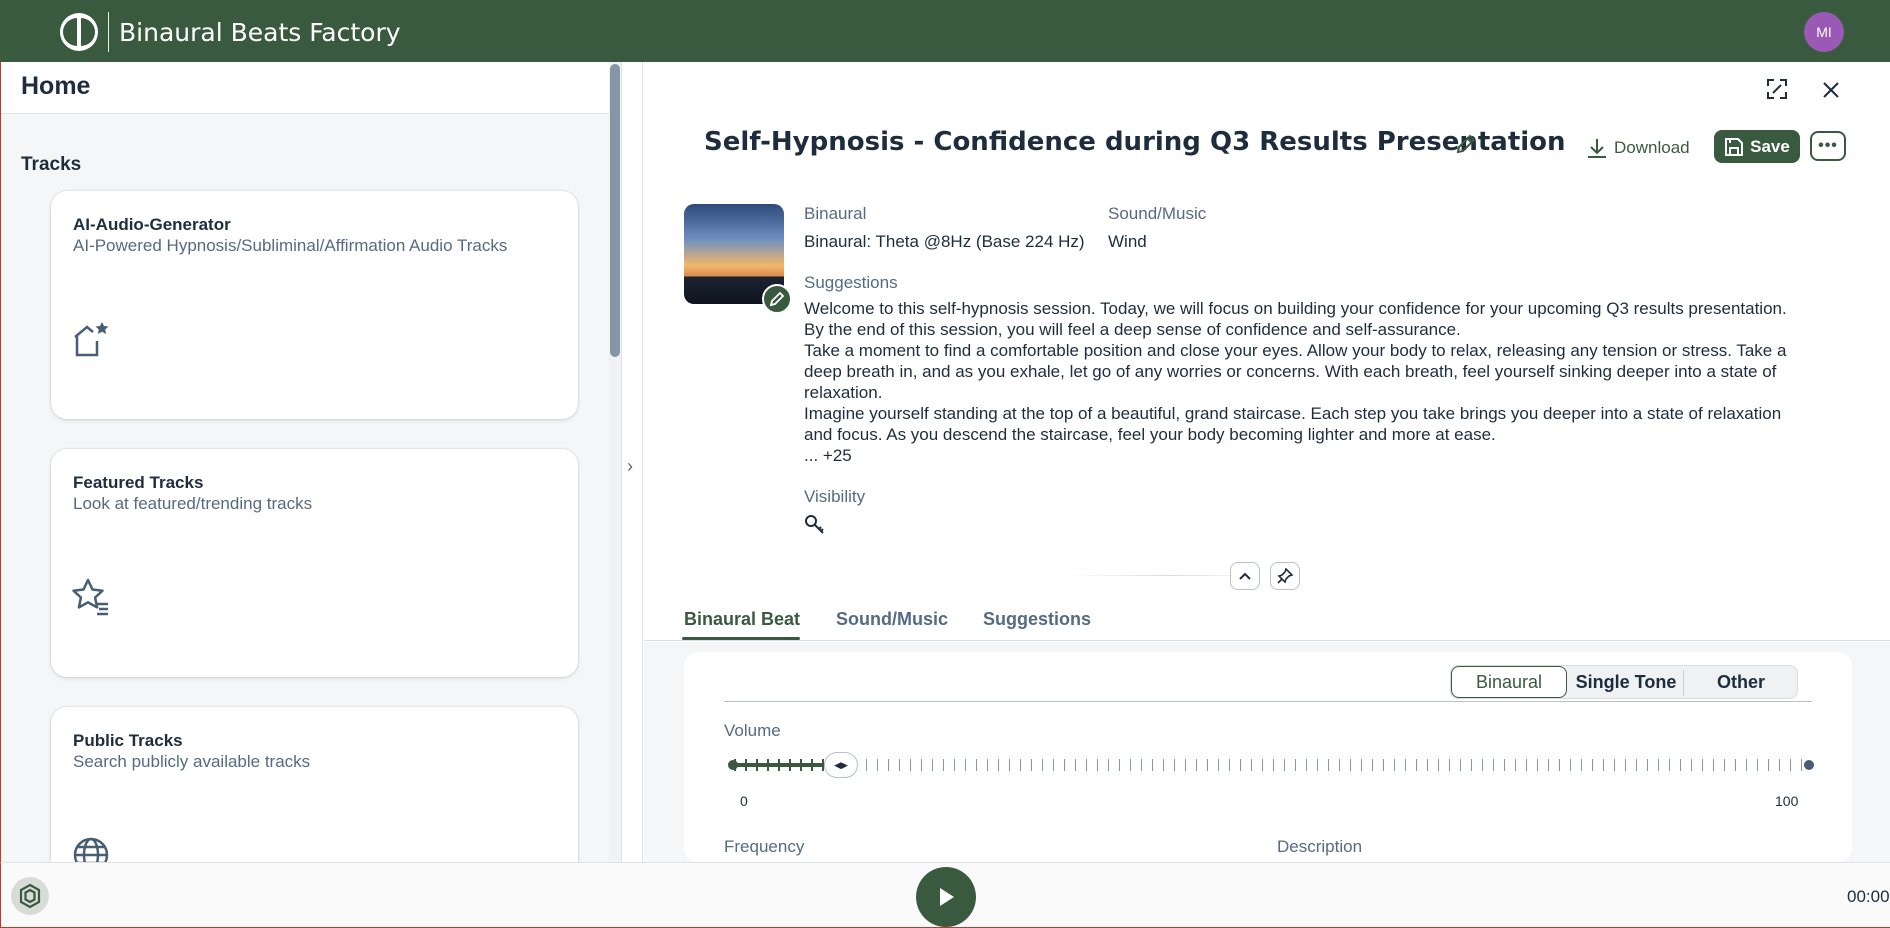 The image size is (1890, 928). Describe the element at coordinates (91, 339) in the screenshot. I see `home-star-icon` at that location.